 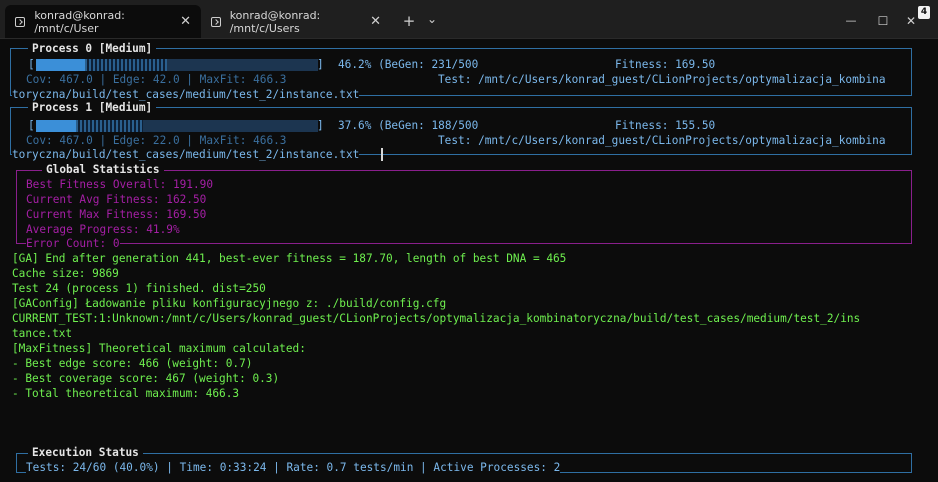 What do you see at coordinates (103, 169) in the screenshot?
I see `global-stats-title: Global Statistics` at bounding box center [103, 169].